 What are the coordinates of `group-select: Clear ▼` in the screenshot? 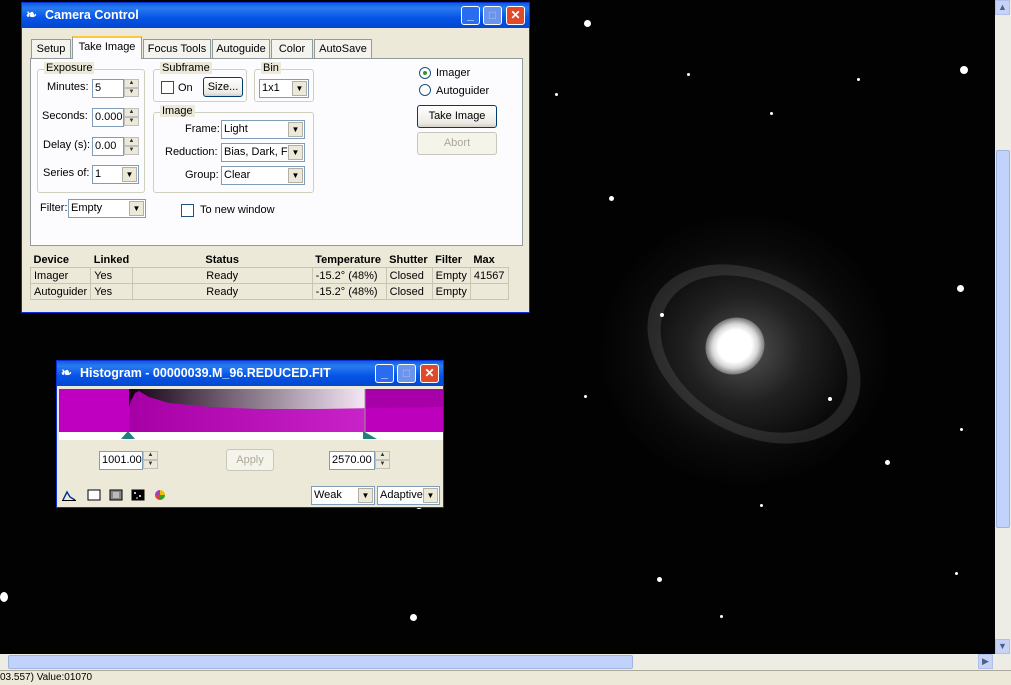 It's located at (263, 175).